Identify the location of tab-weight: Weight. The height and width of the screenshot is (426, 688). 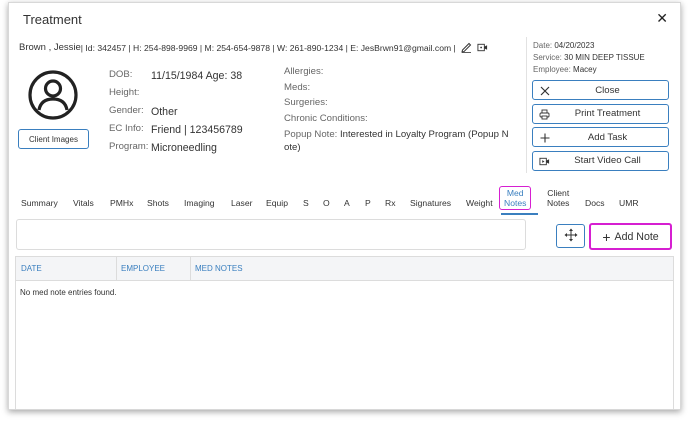
(479, 203).